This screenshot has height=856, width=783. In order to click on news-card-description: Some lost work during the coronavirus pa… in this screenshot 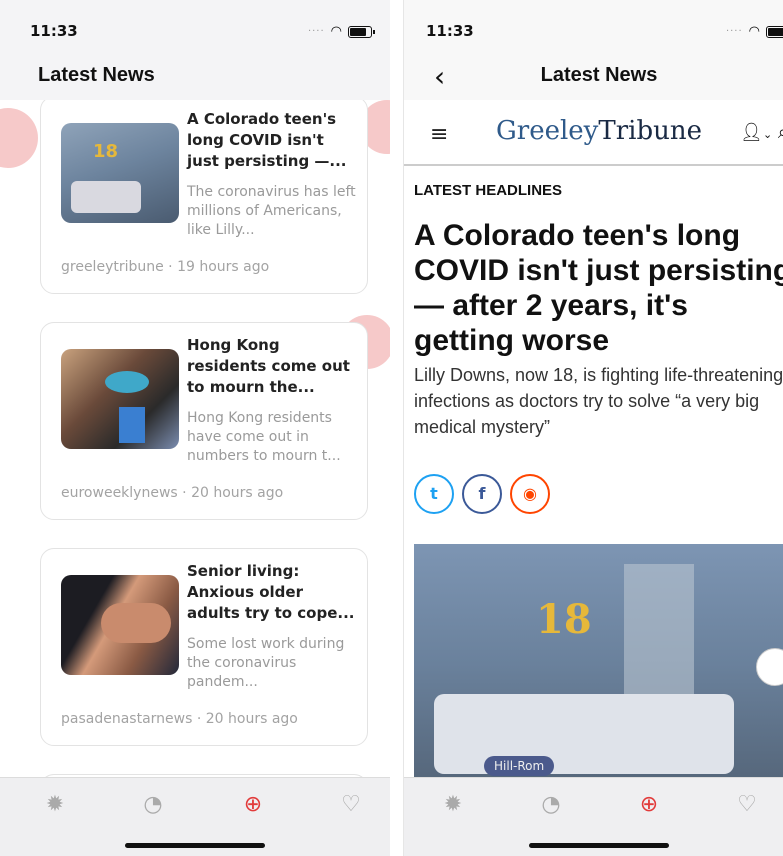, I will do `click(266, 663)`.